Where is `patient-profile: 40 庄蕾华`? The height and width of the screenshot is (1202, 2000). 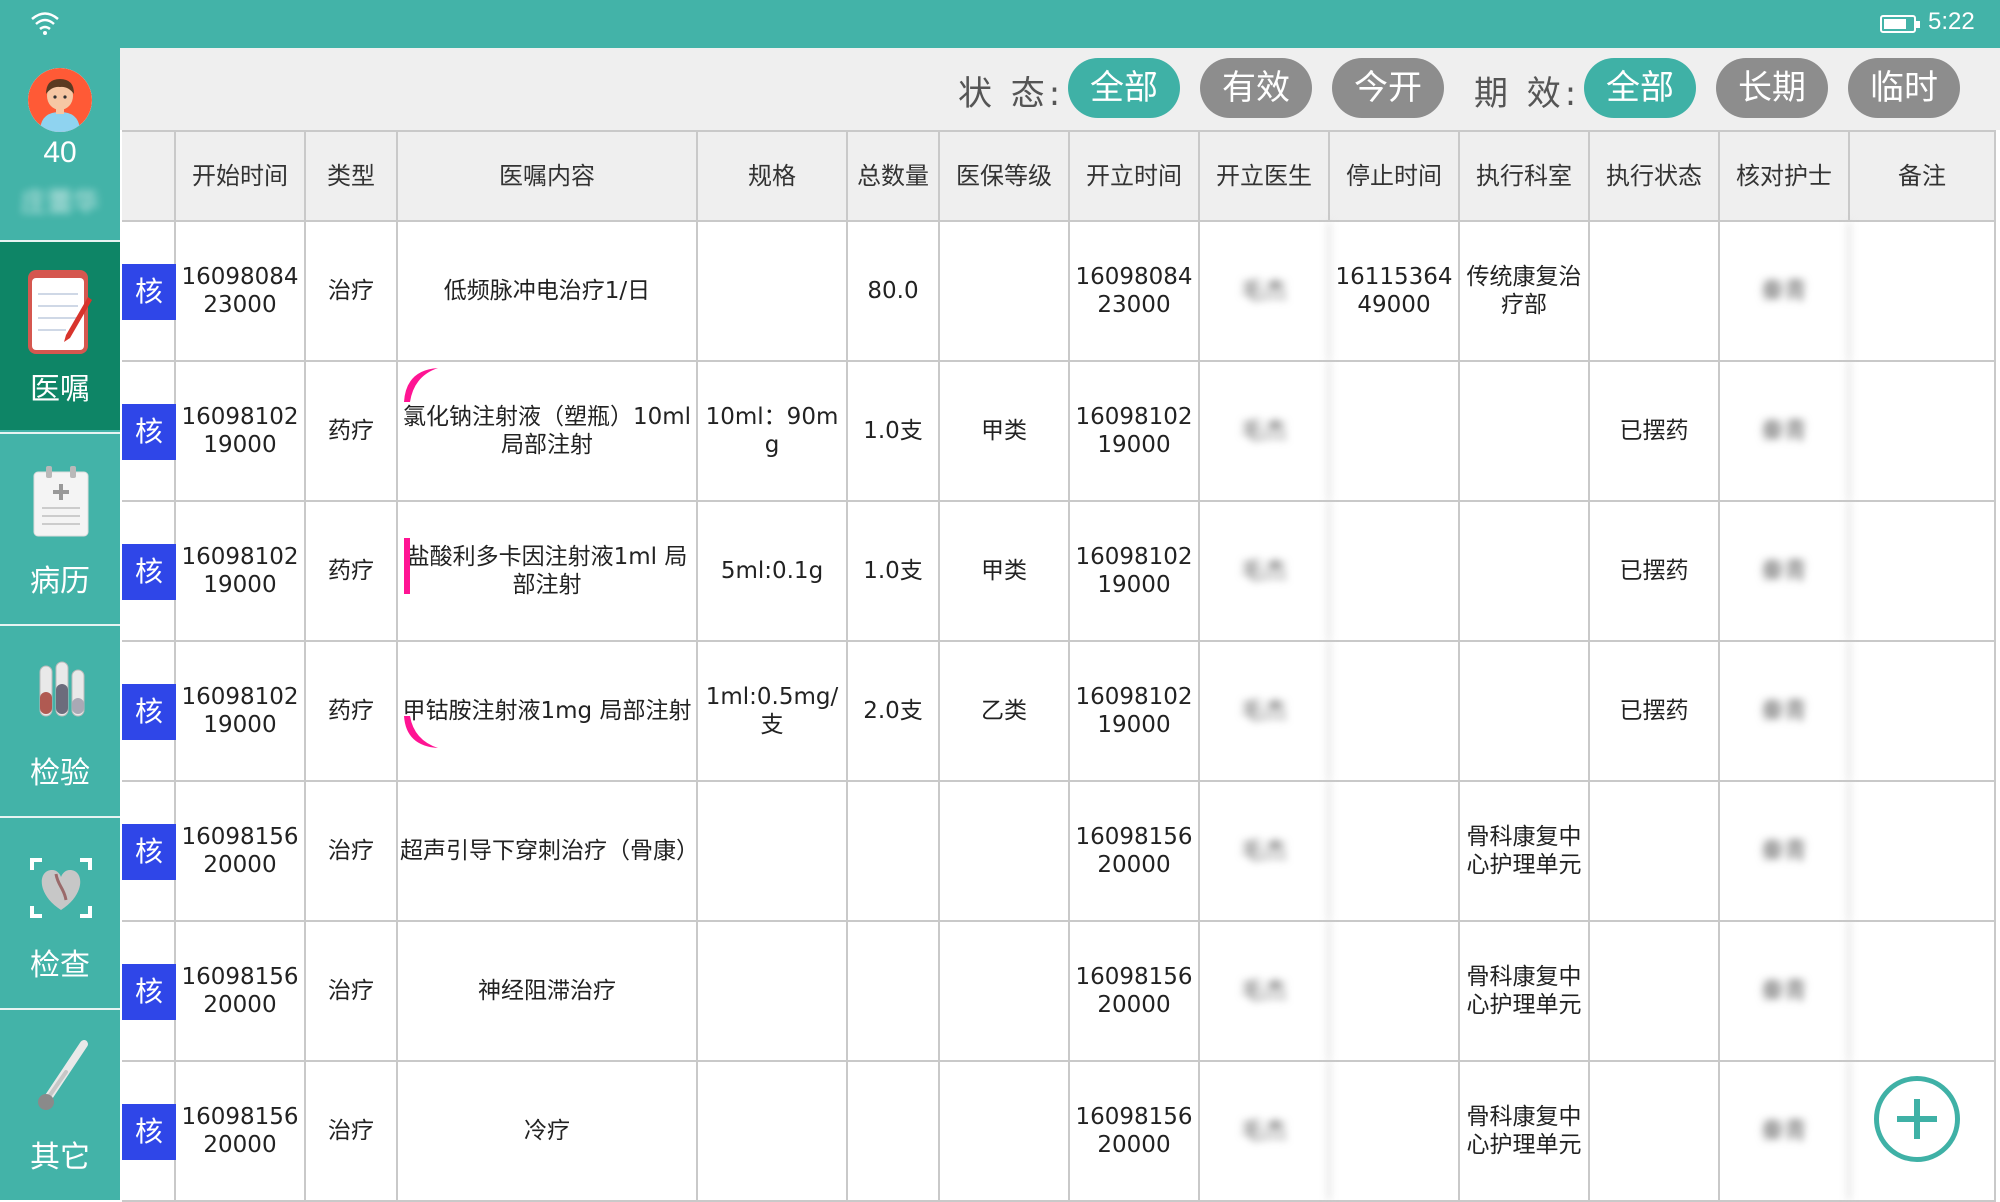 patient-profile: 40 庄蕾华 is located at coordinates (60, 144).